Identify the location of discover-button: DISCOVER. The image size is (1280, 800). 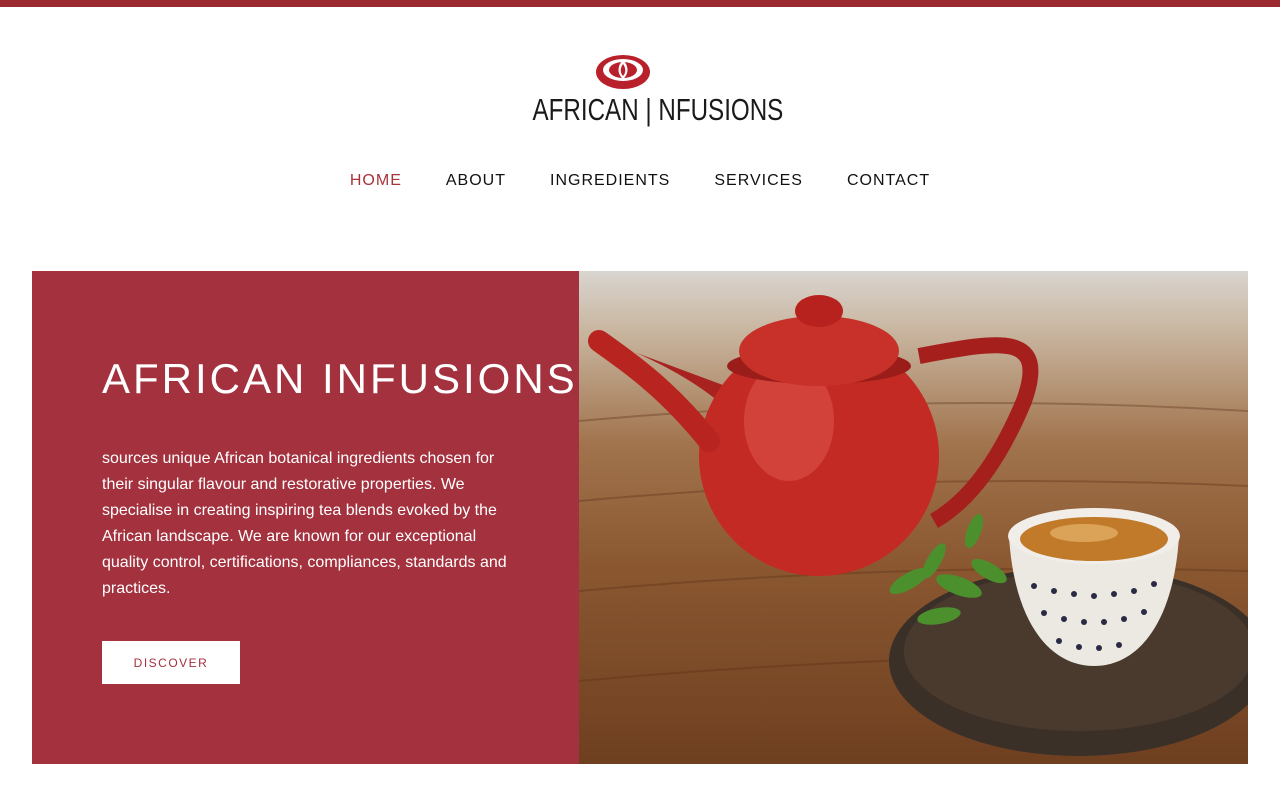
(171, 662).